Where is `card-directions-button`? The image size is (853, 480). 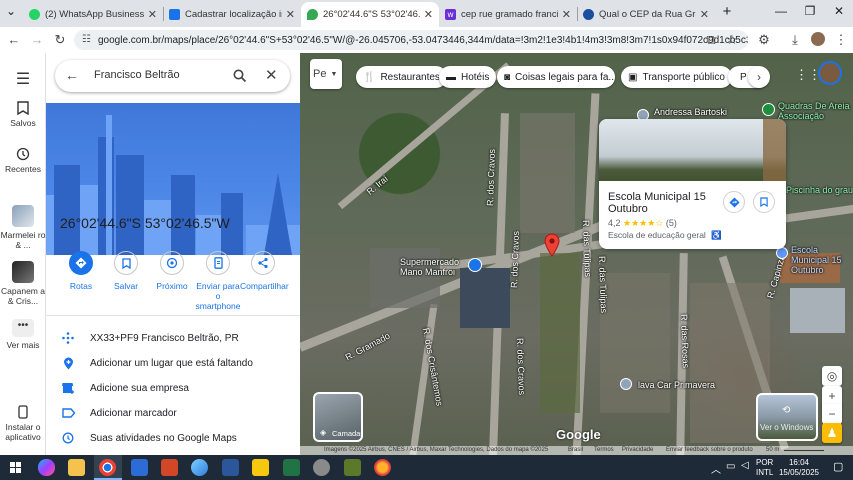
card-directions-button is located at coordinates (734, 202).